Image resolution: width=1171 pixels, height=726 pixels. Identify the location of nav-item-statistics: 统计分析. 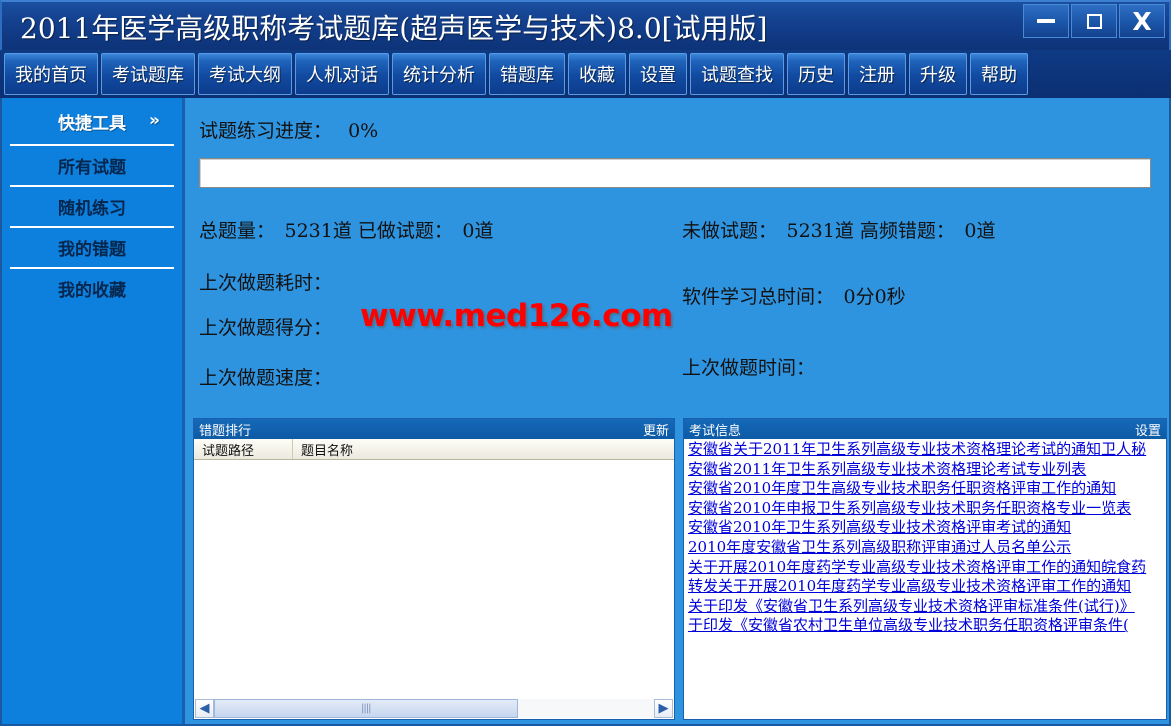
(439, 74).